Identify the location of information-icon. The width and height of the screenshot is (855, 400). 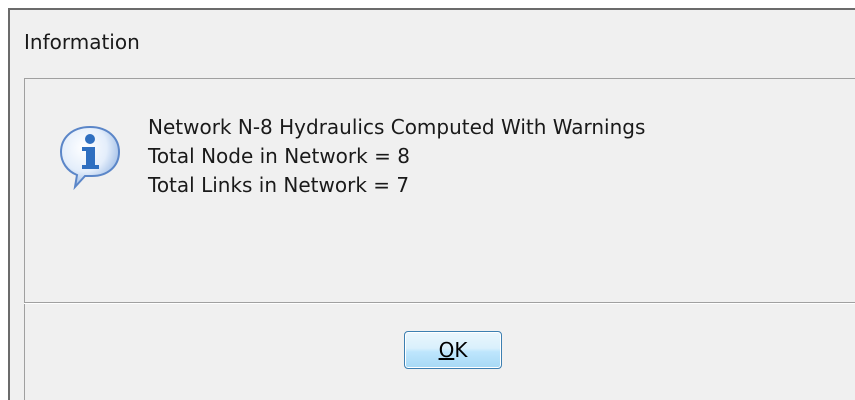
(90, 158).